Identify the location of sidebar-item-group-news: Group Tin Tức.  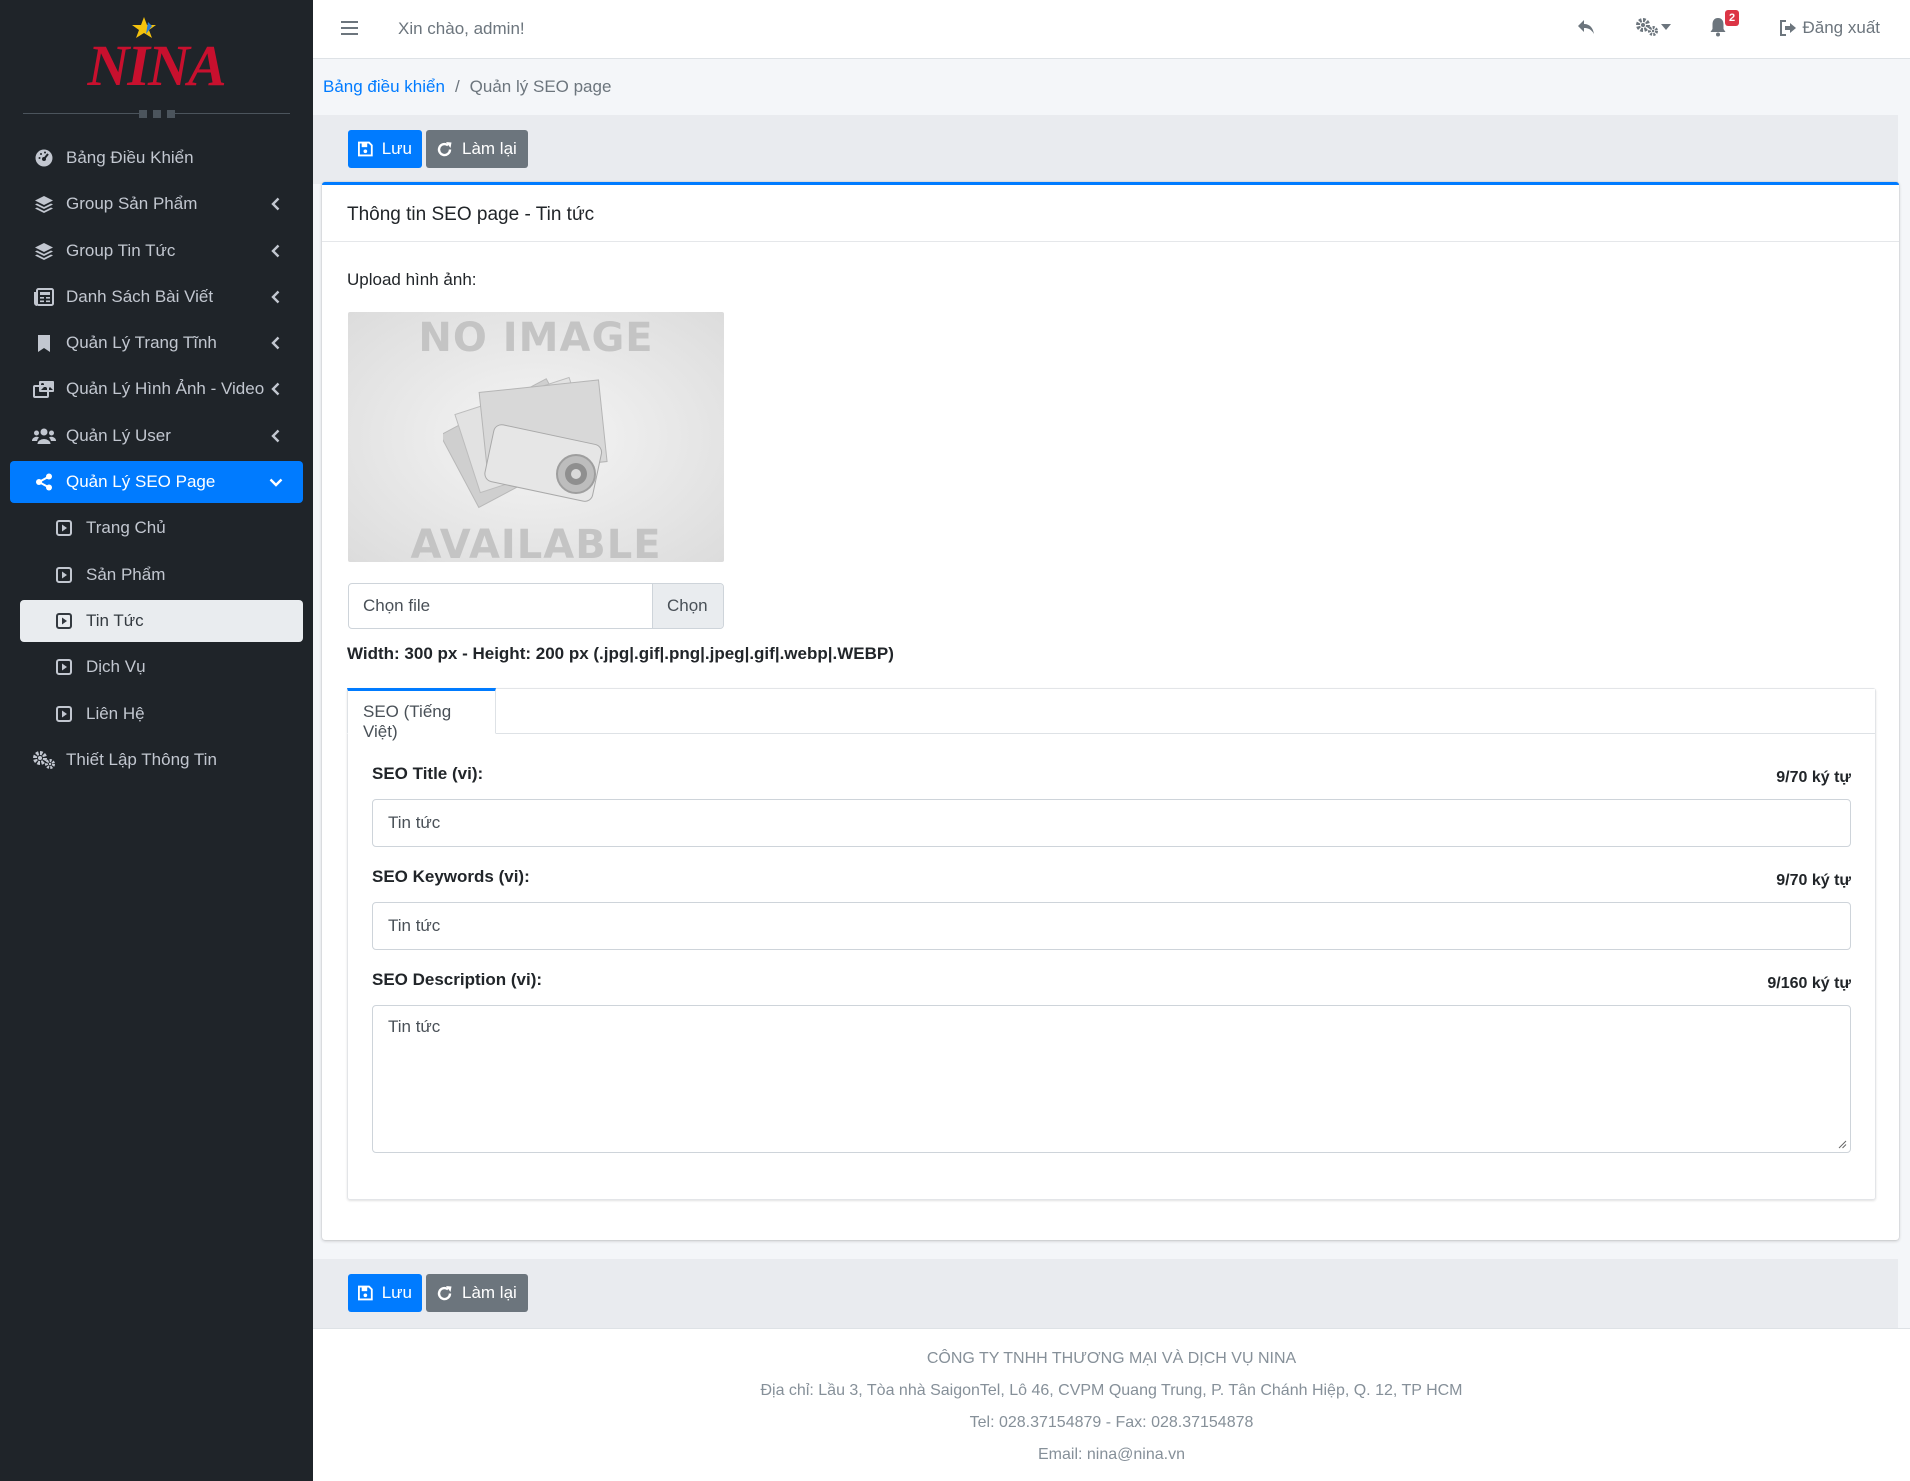
(156, 251).